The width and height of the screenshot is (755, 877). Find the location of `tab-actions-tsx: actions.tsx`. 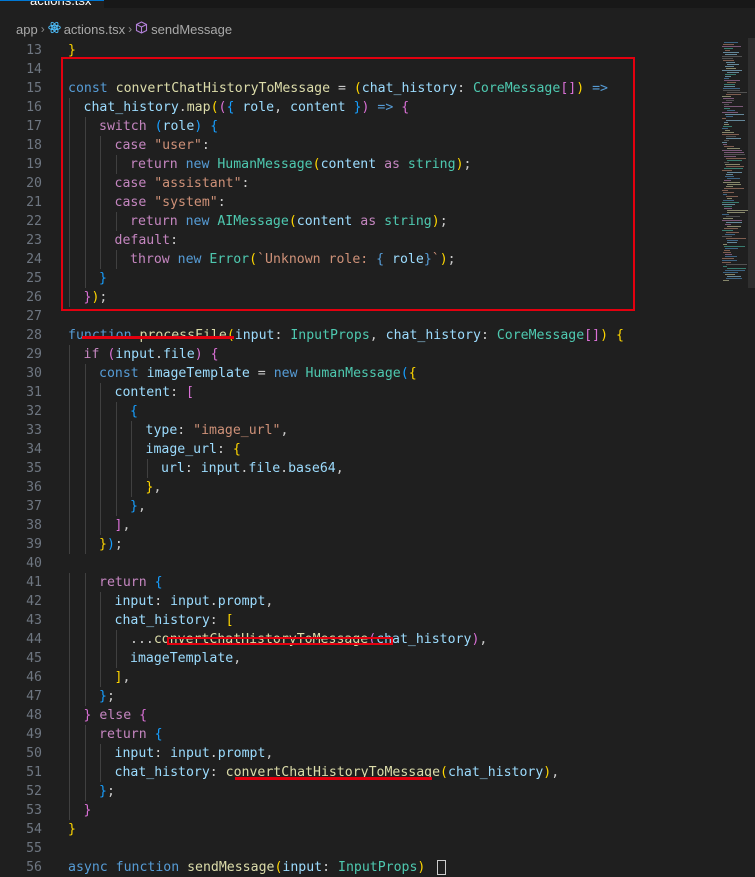

tab-actions-tsx: actions.tsx is located at coordinates (52, 4).